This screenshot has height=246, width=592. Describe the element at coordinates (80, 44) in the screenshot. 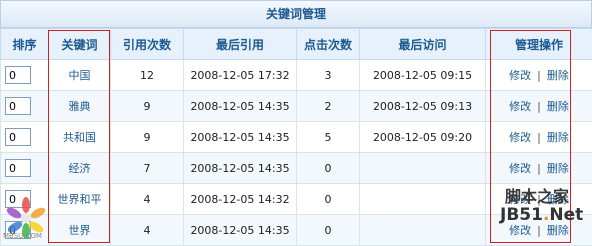

I see `header-keyword: 关键词` at that location.